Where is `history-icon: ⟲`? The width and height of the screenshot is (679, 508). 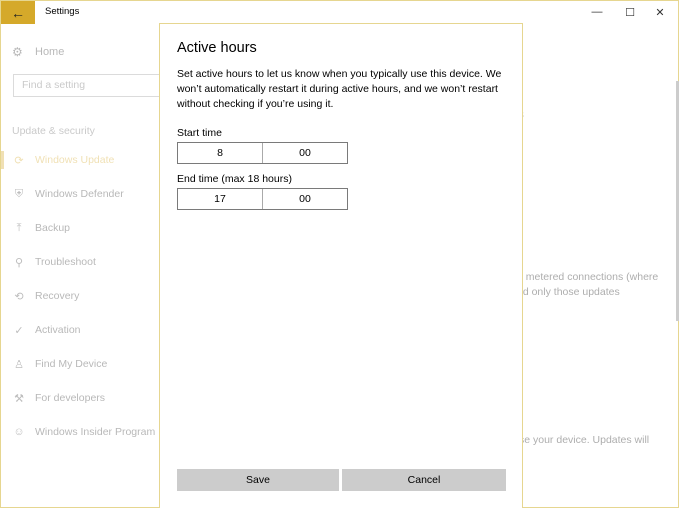 history-icon: ⟲ is located at coordinates (19, 296).